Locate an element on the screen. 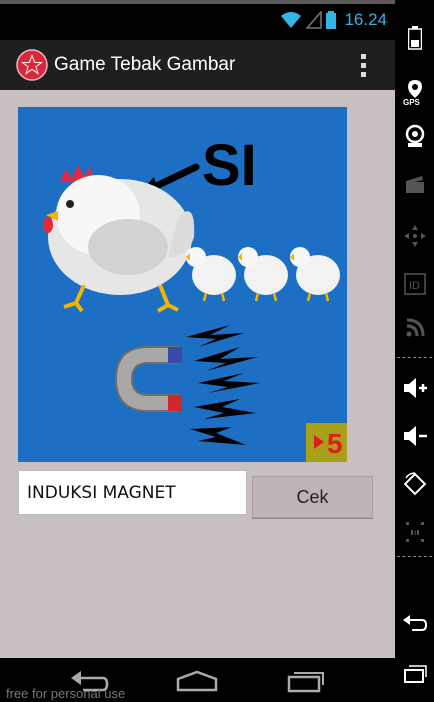 The width and height of the screenshot is (434, 702). gps-button: GPS is located at coordinates (414, 92).